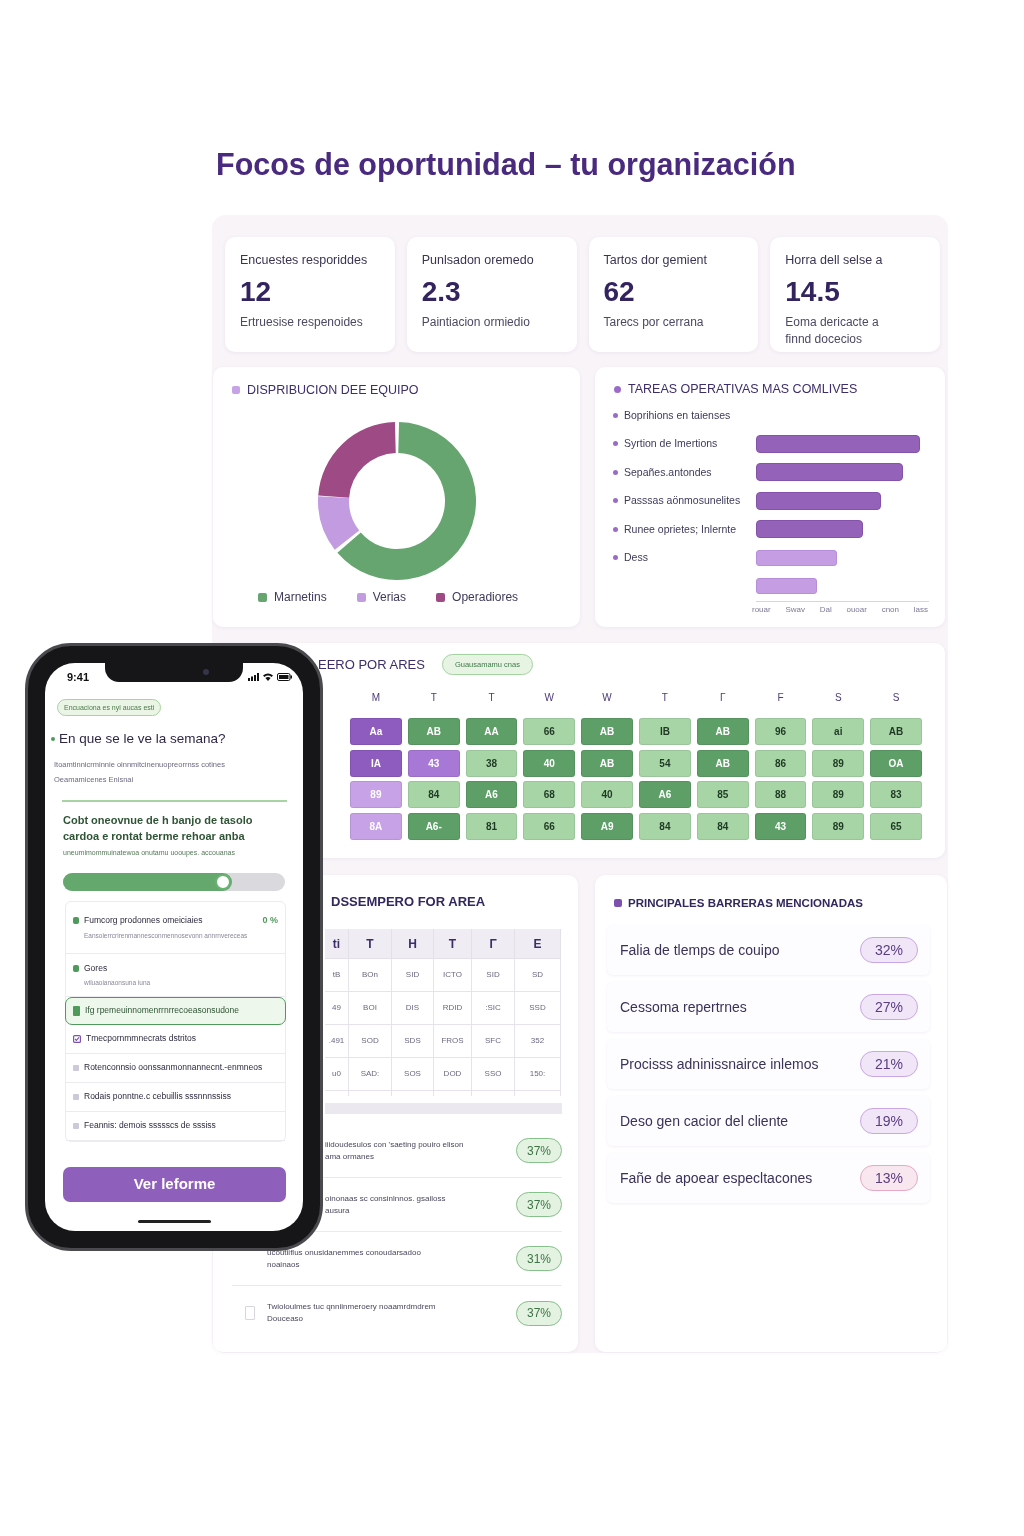  I want to click on legend-label: Operadiores, so click(485, 597).